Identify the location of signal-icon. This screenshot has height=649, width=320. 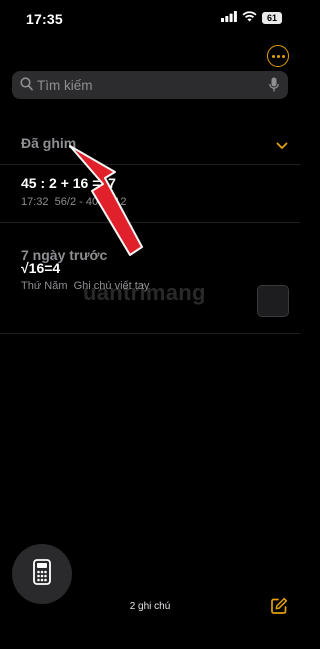
(229, 18).